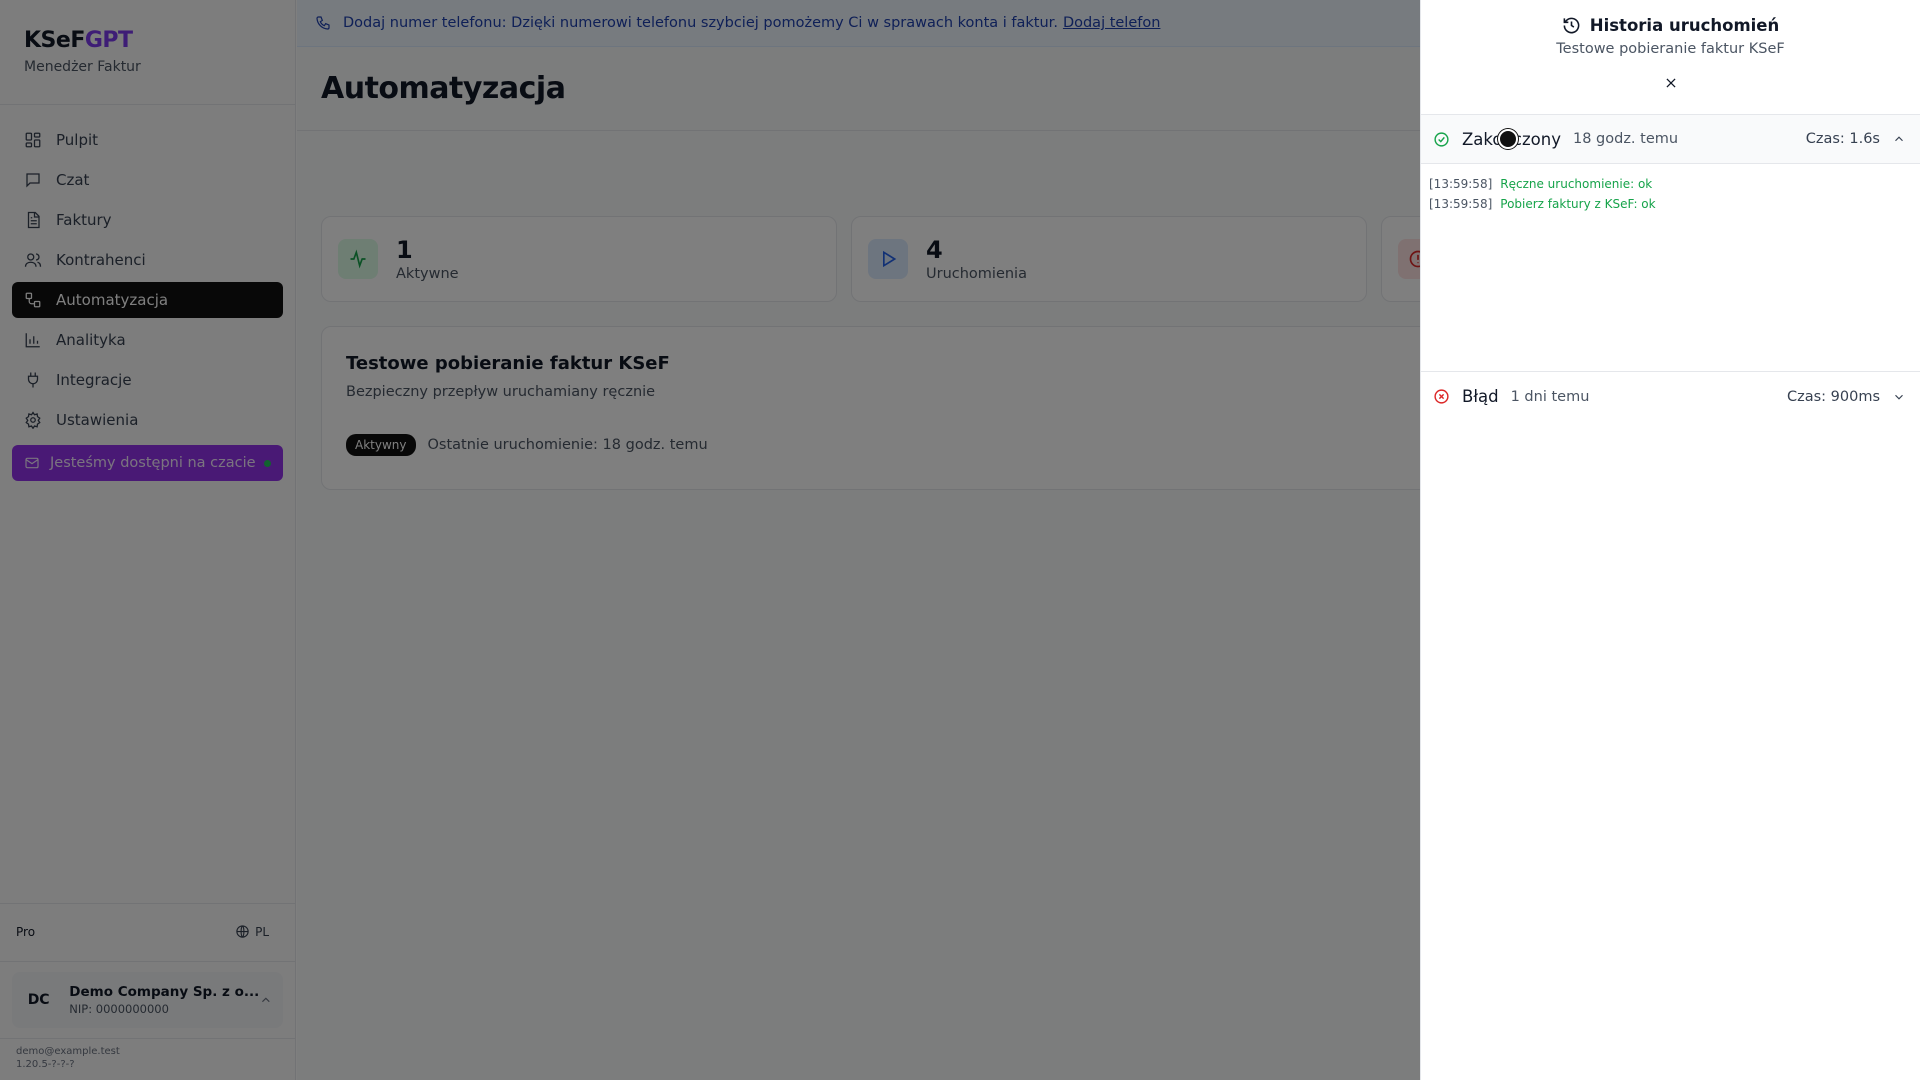 Image resolution: width=1920 pixels, height=1080 pixels. Describe the element at coordinates (1441, 396) in the screenshot. I see `x-circle-icon` at that location.